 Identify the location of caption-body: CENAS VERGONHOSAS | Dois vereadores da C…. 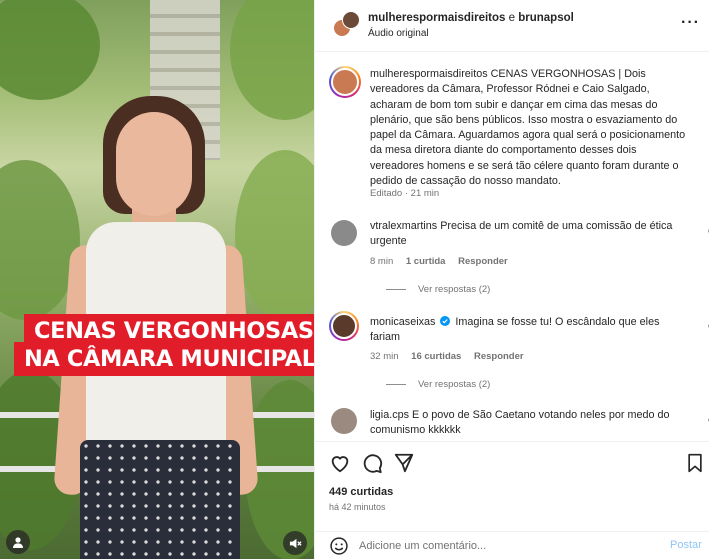
(528, 128).